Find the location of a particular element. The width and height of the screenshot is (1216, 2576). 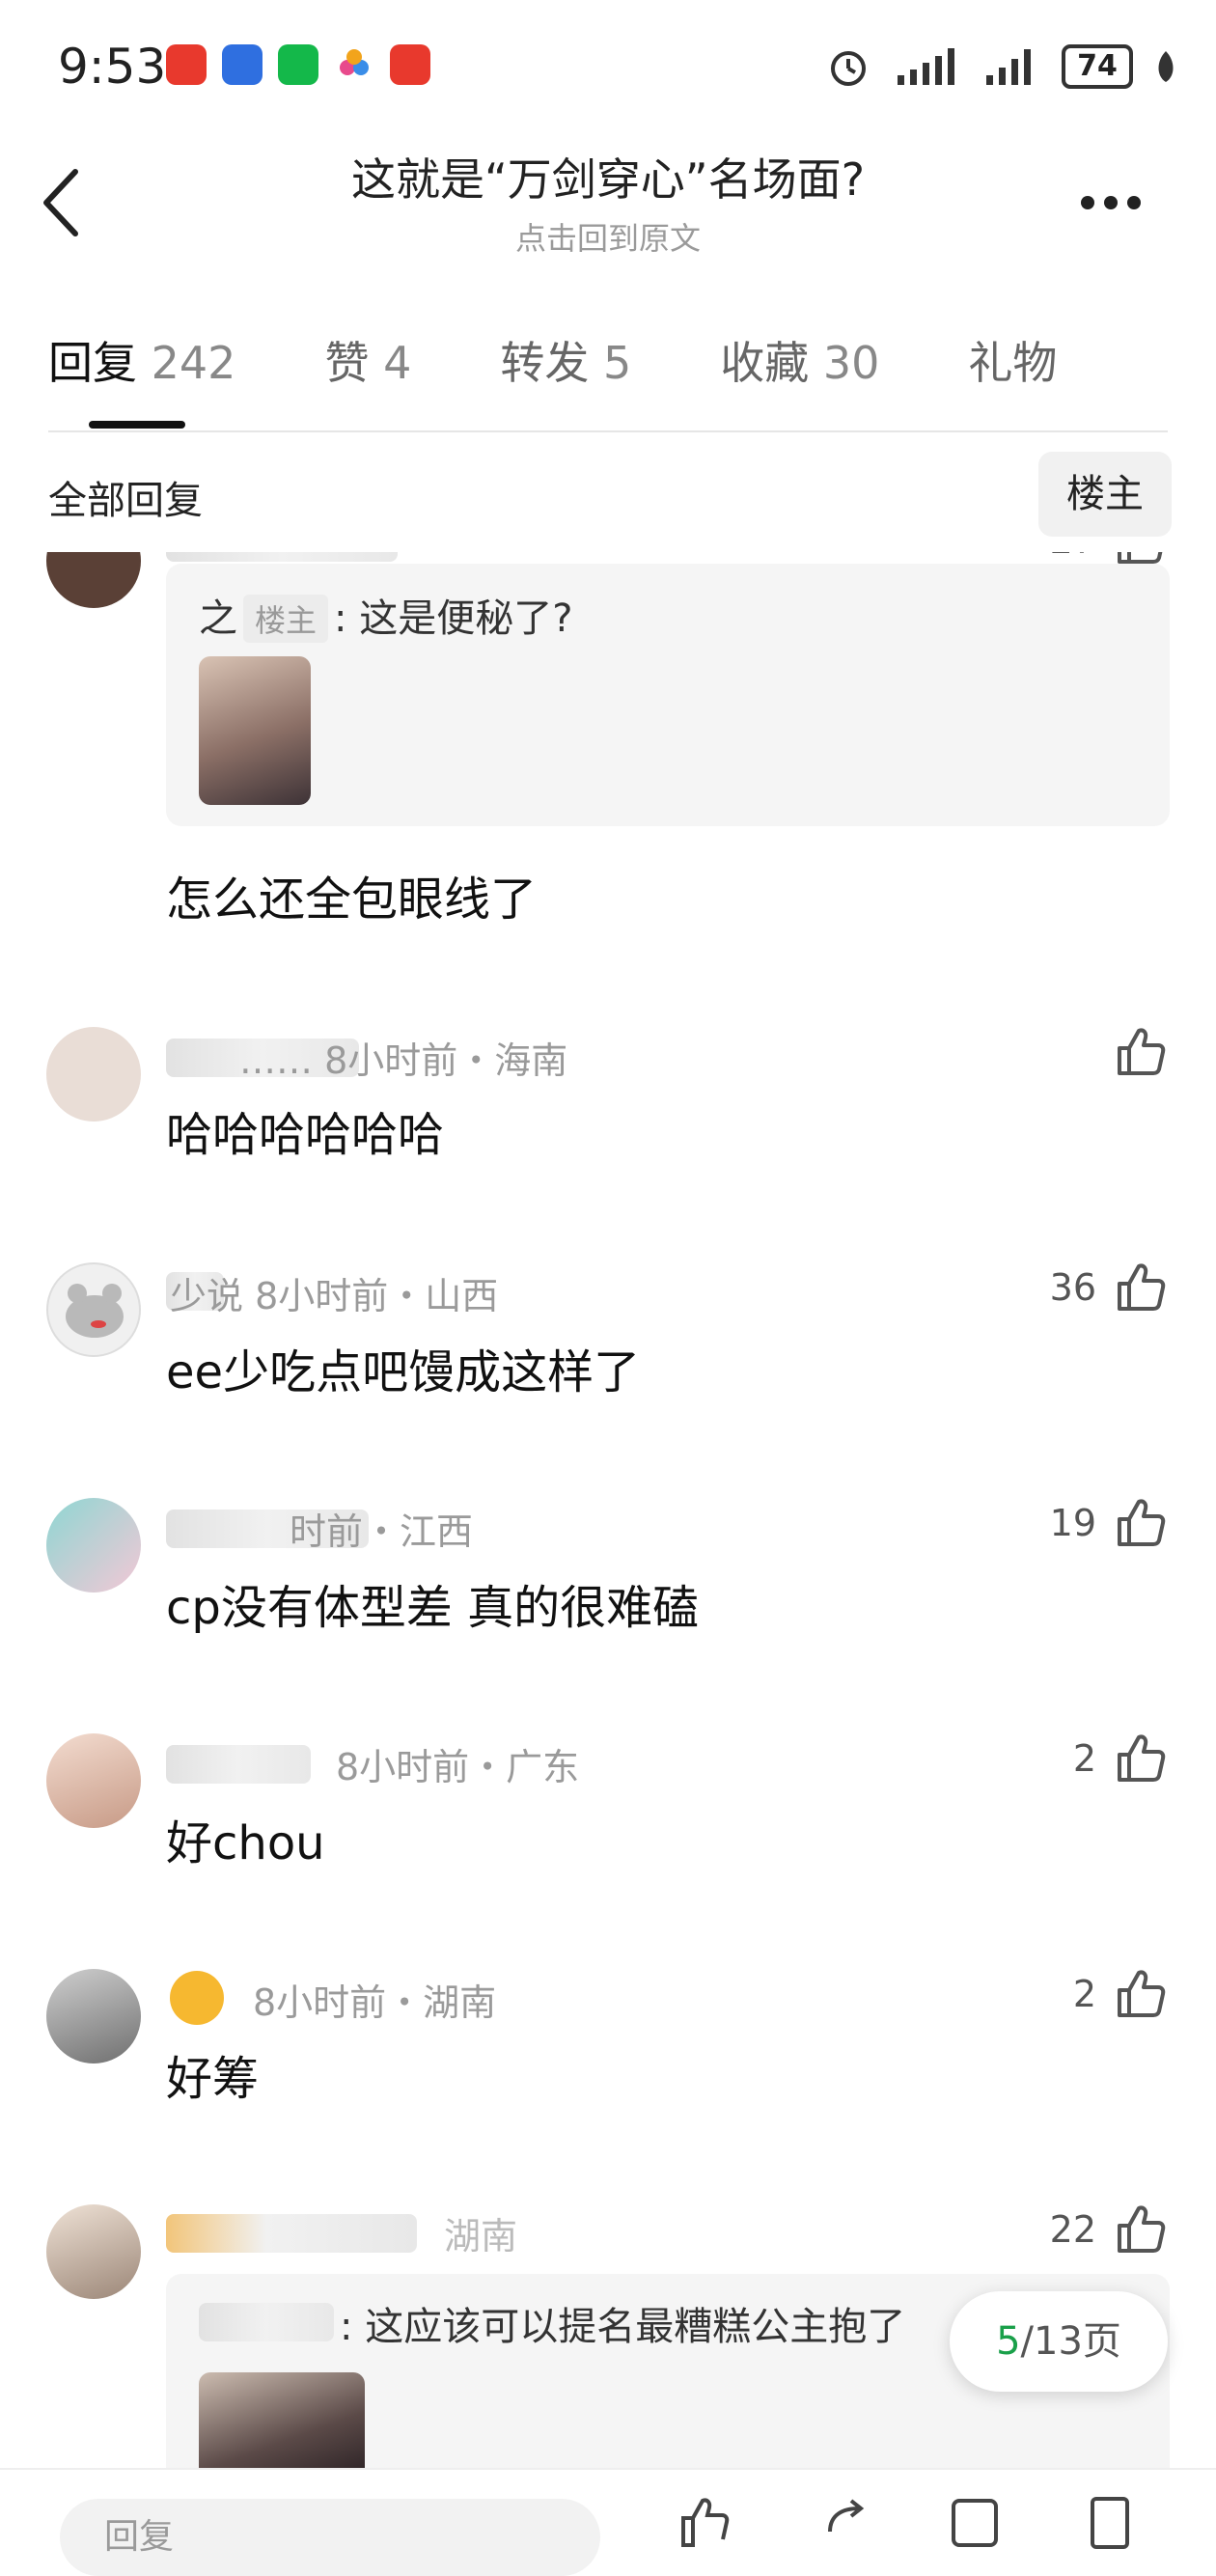

battery-indicator: 74 is located at coordinates (1097, 66).